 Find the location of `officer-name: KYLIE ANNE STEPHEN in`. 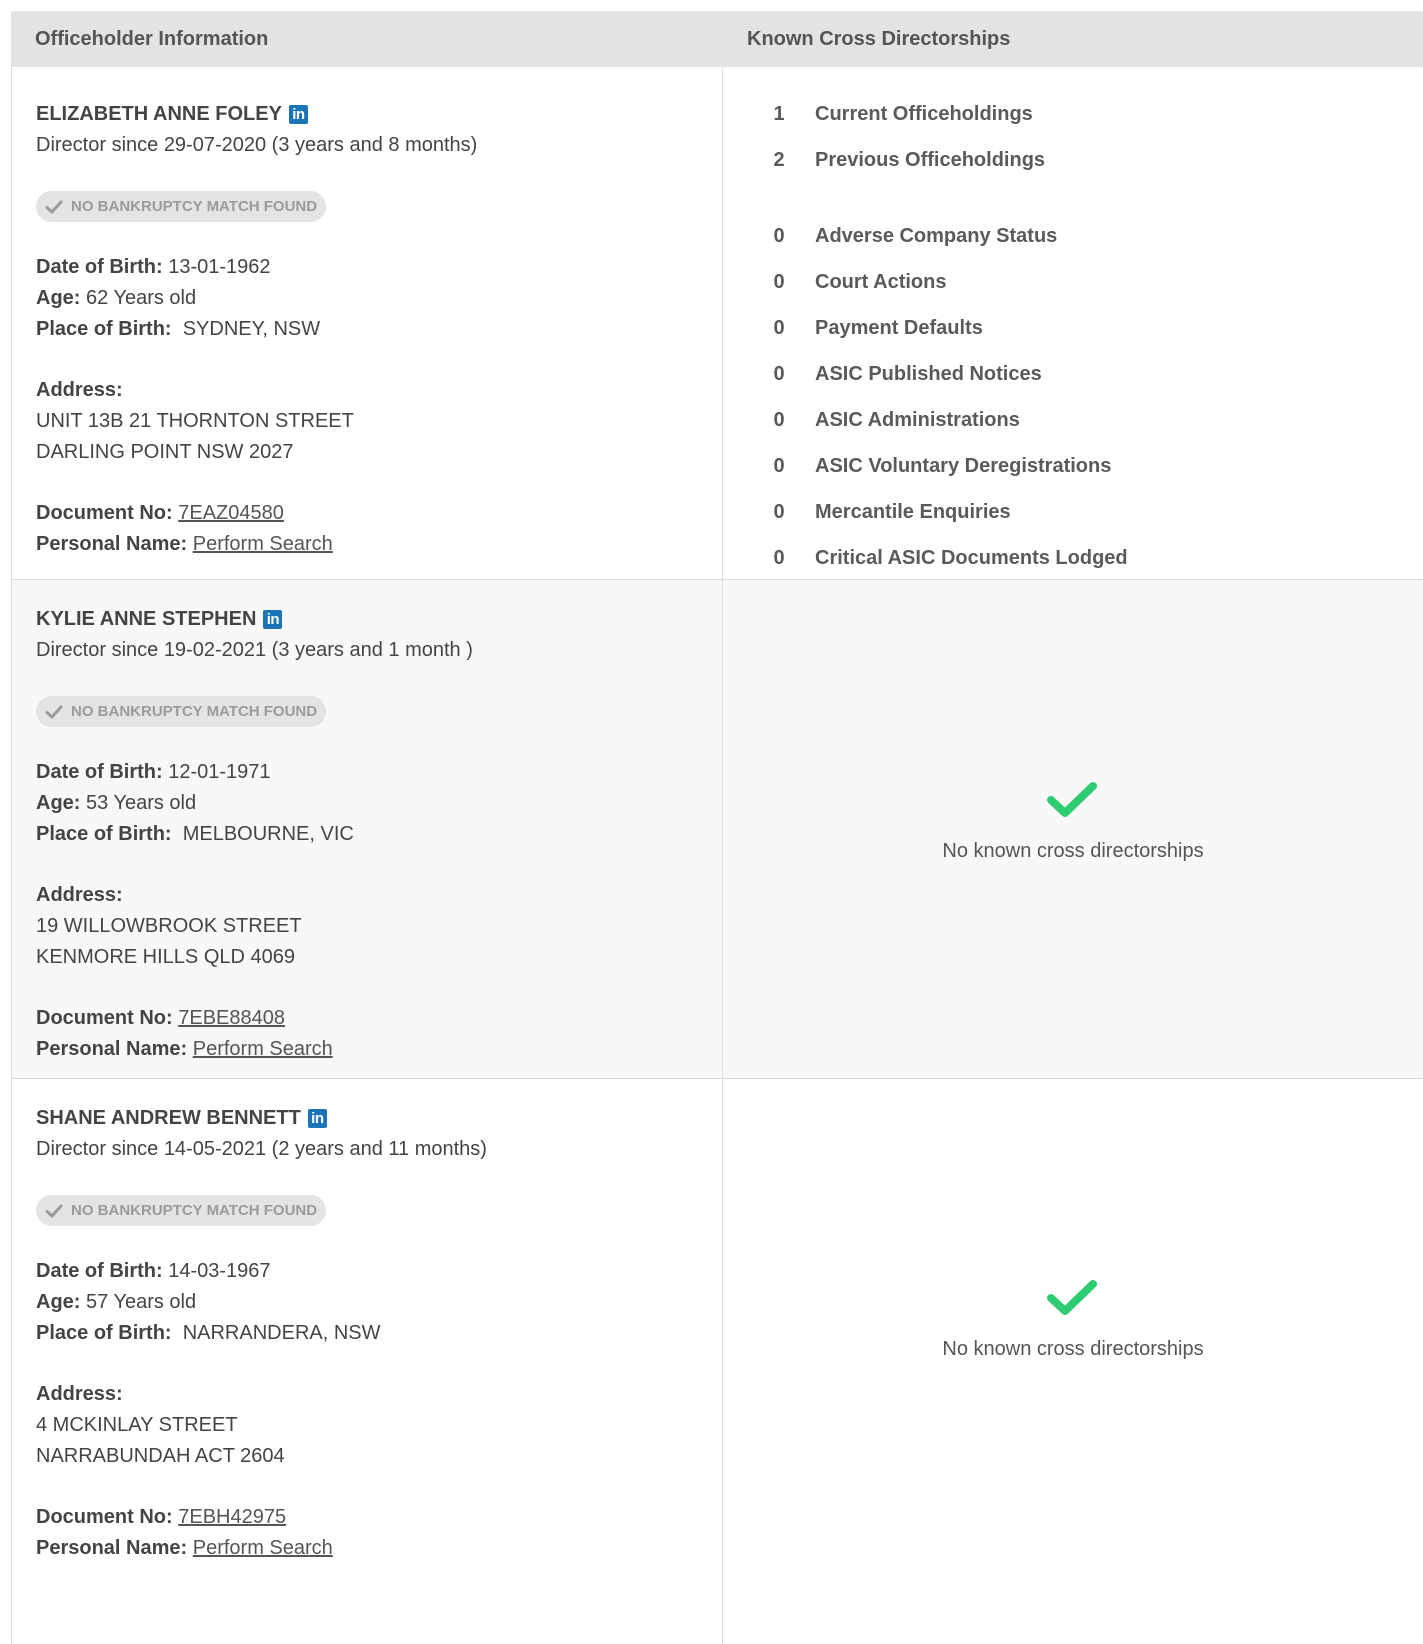

officer-name: KYLIE ANNE STEPHEN in is located at coordinates (379, 619).